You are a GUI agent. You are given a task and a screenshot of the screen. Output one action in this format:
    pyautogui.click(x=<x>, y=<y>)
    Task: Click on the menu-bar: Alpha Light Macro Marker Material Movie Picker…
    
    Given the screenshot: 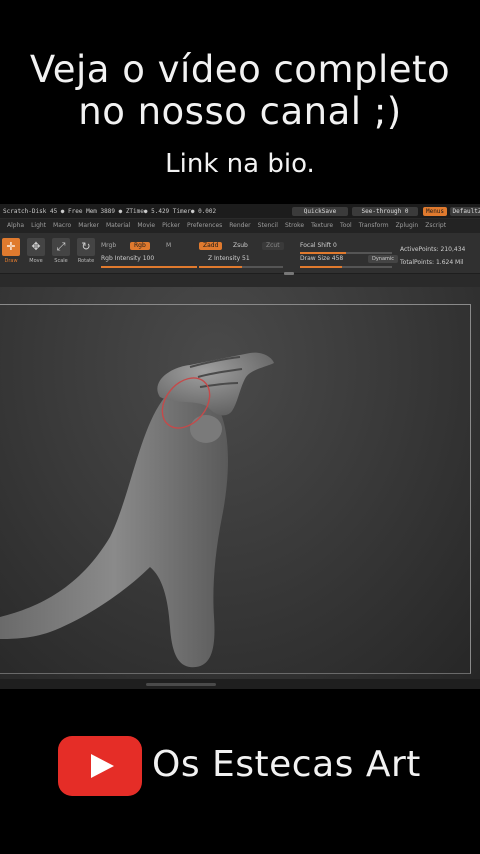 What is the action you would take?
    pyautogui.click(x=240, y=226)
    